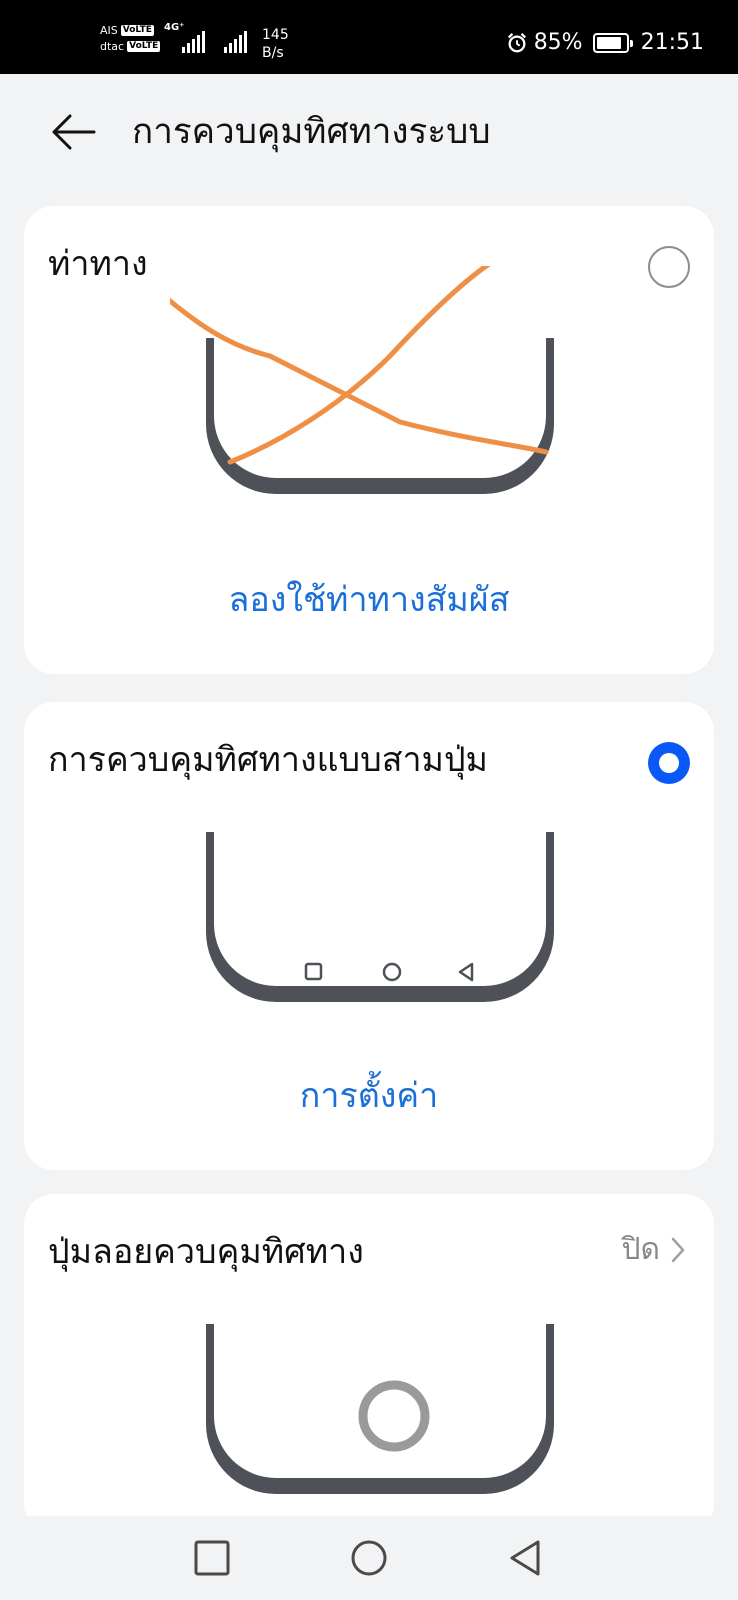  Describe the element at coordinates (672, 42) in the screenshot. I see `clock: 21:51` at that location.